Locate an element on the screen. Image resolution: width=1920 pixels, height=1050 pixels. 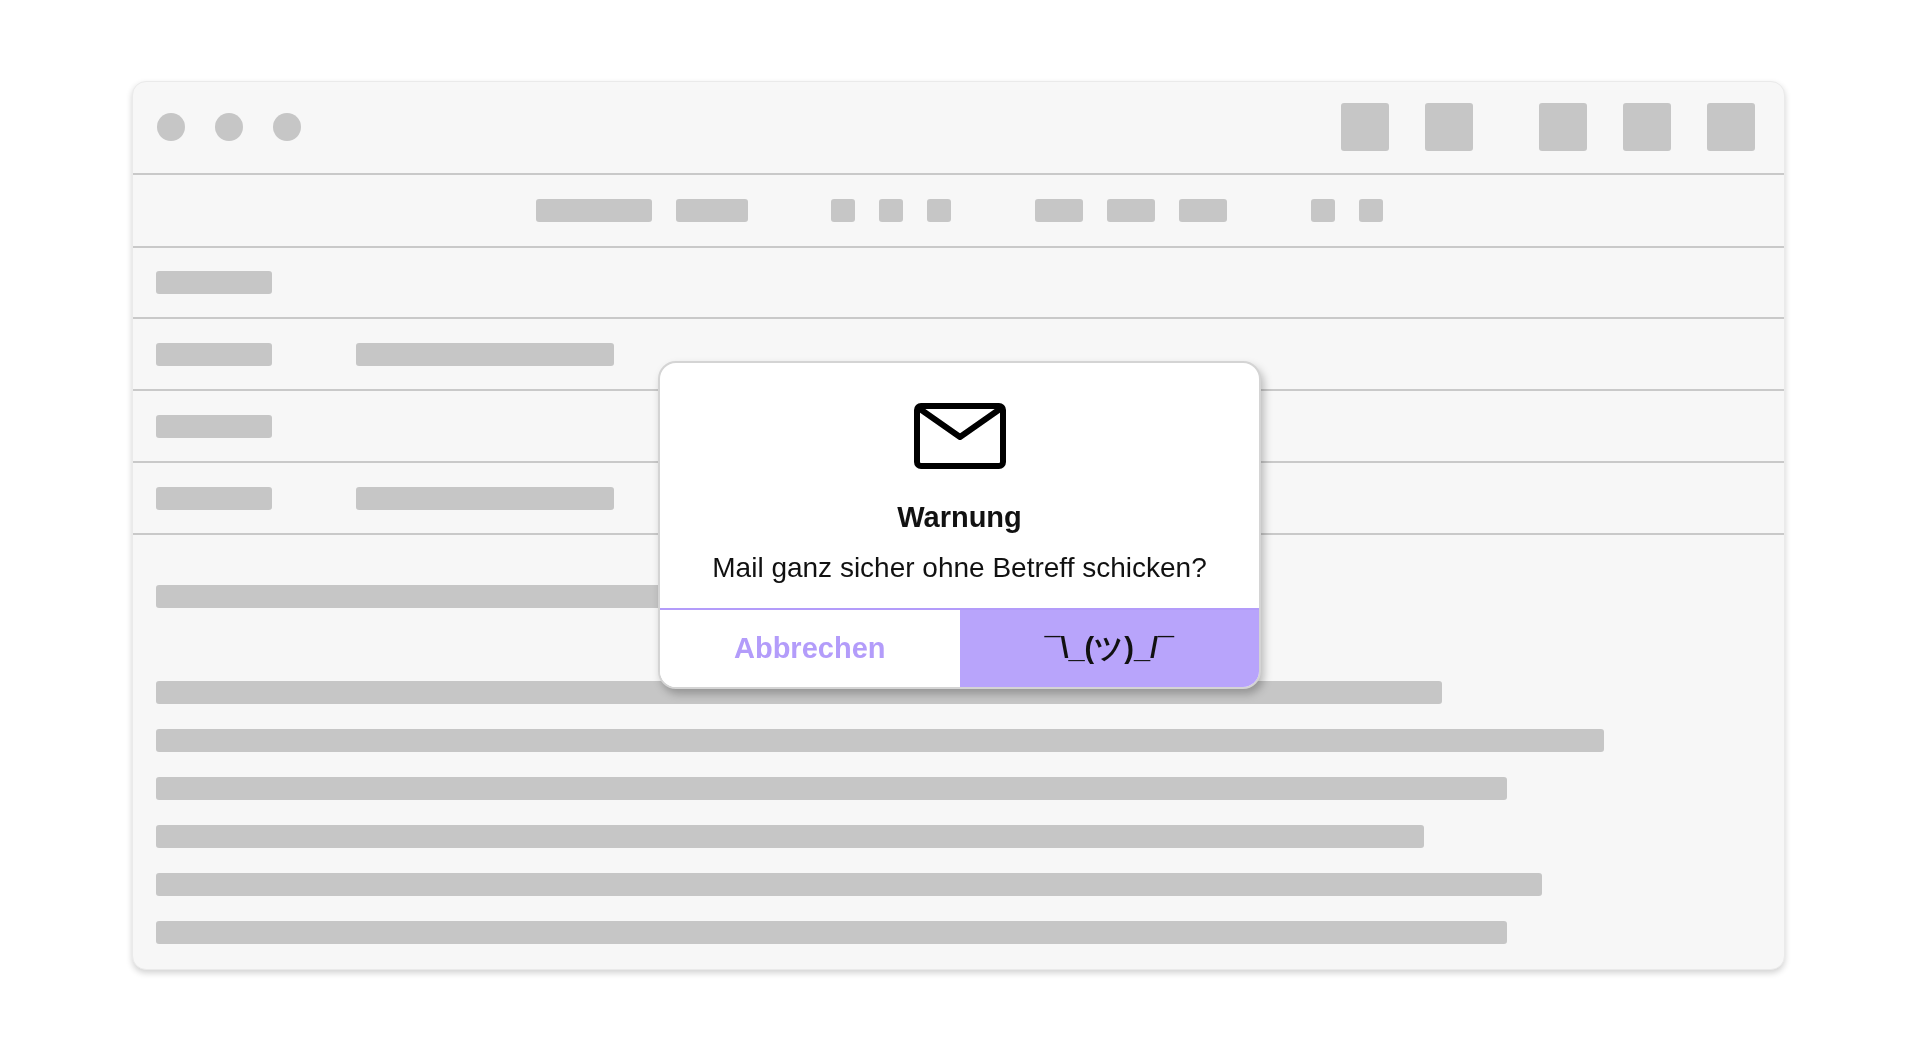
envelope-icon is located at coordinates (959, 436).